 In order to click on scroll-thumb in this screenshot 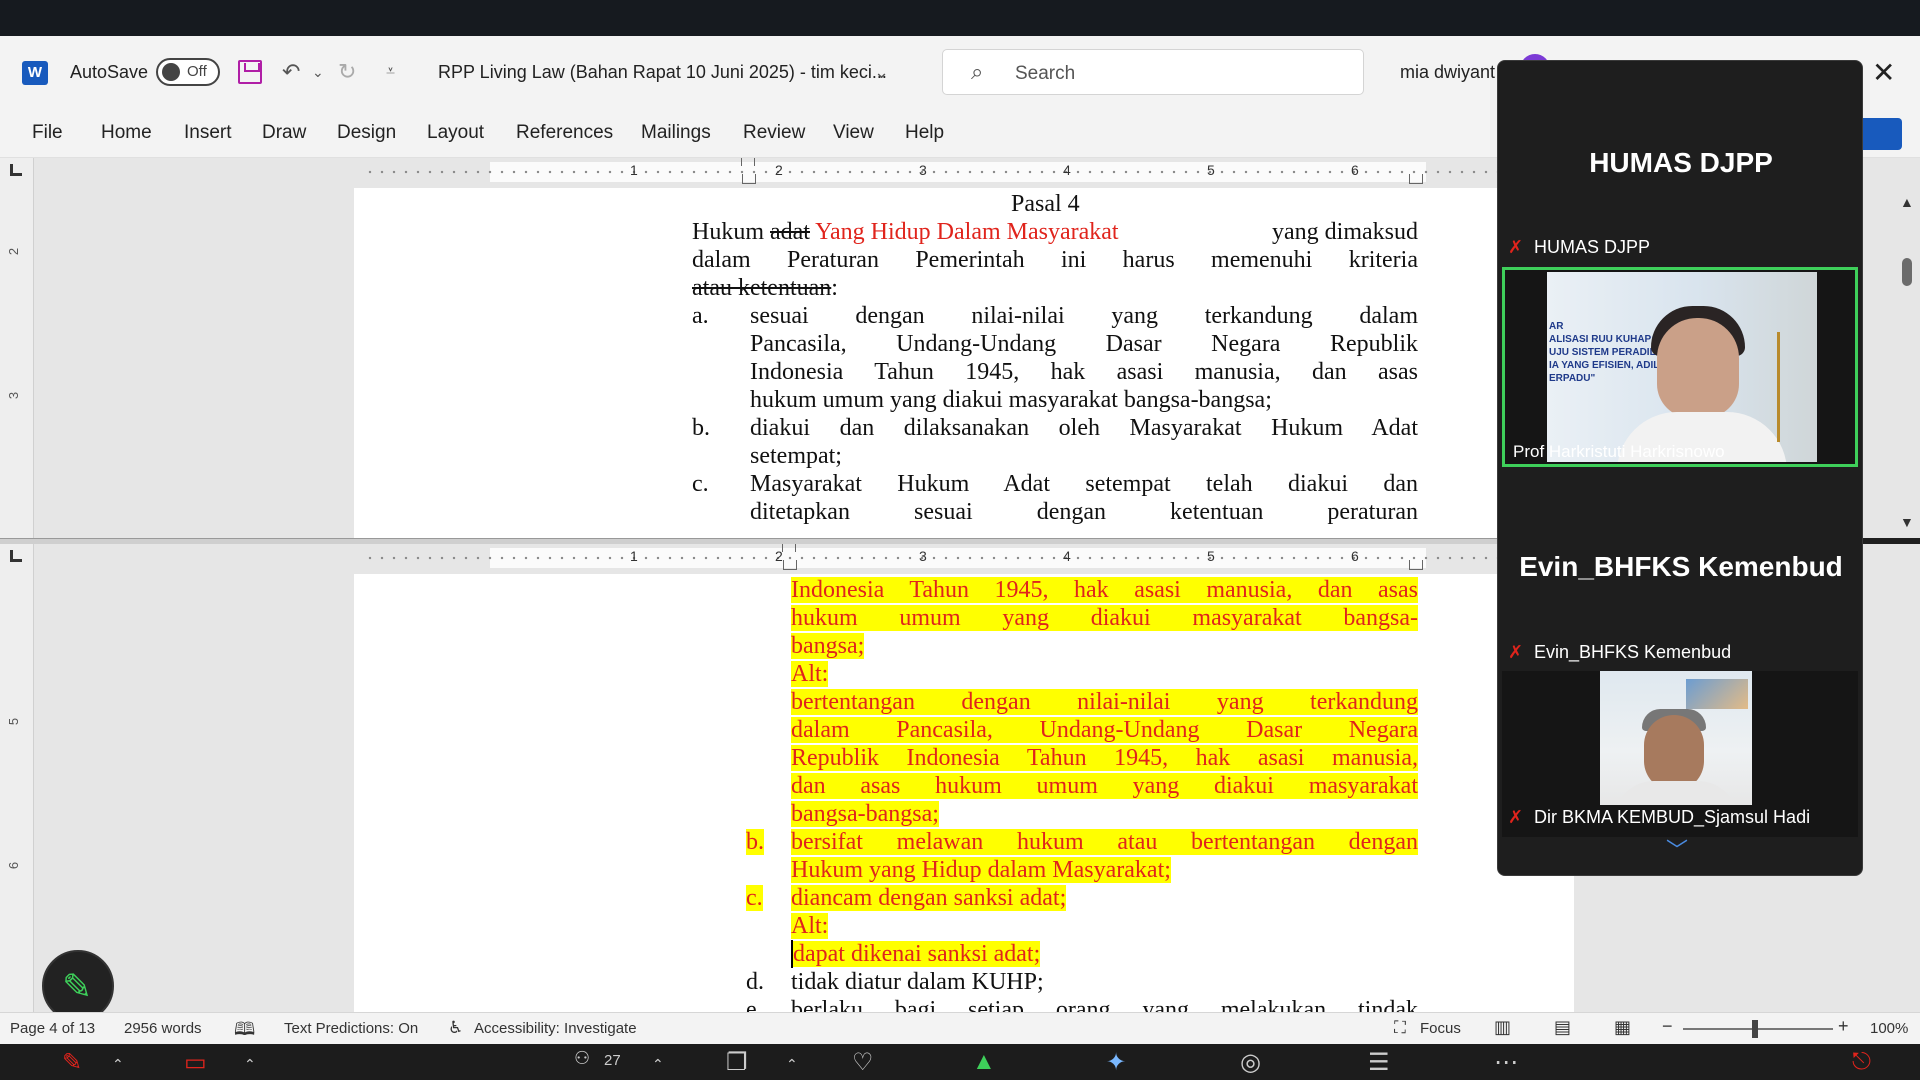, I will do `click(1907, 272)`.